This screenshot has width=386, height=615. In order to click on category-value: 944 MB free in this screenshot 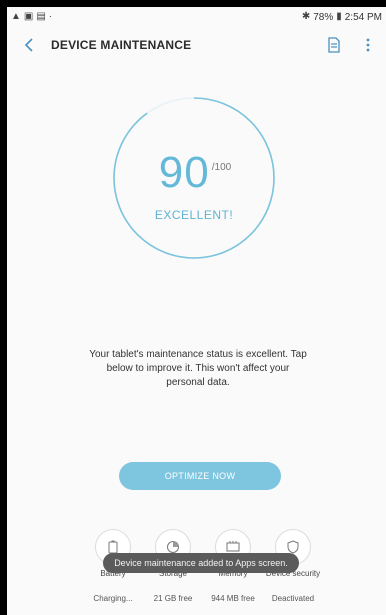, I will do `click(233, 598)`.